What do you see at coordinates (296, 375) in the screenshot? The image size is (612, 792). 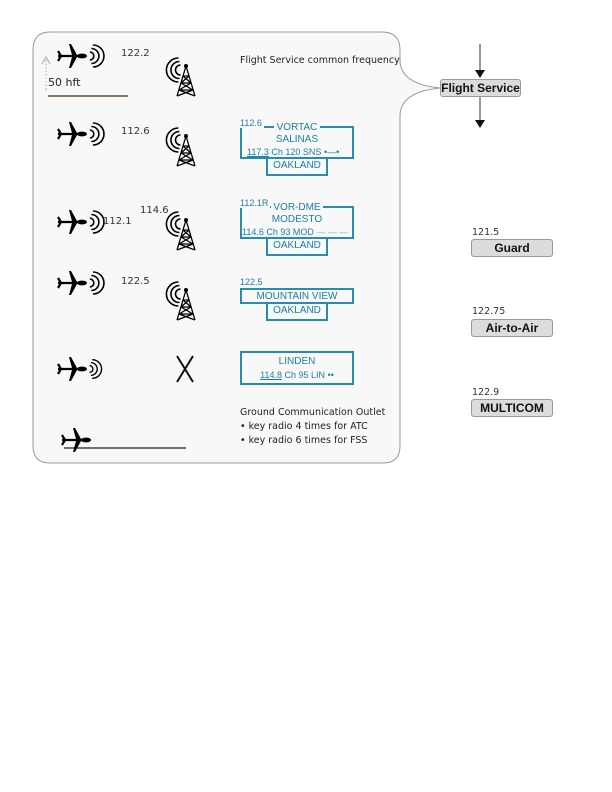 I see `navaid-channel: Ch 95` at bounding box center [296, 375].